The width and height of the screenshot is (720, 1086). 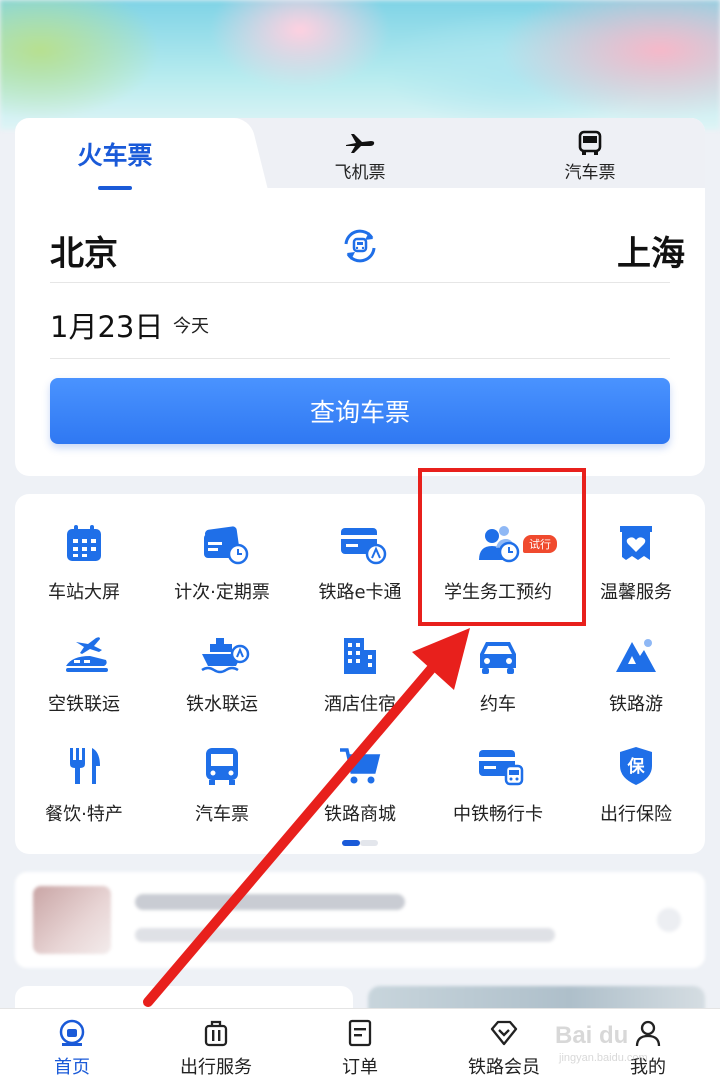 I want to click on home-icon, so click(x=72, y=1033).